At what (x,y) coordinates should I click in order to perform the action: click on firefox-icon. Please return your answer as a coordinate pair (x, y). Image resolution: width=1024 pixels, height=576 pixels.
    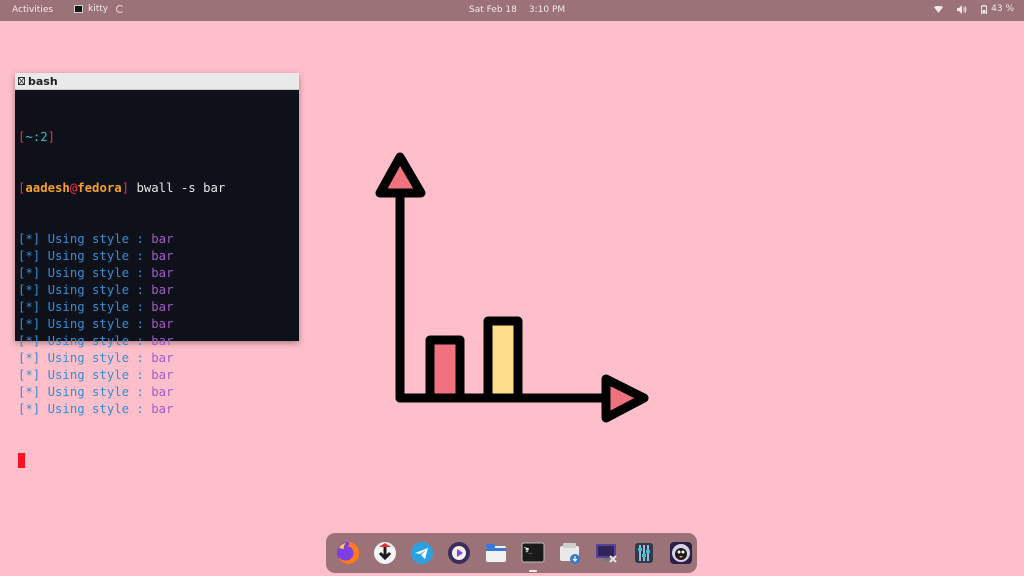
    Looking at the image, I should click on (348, 552).